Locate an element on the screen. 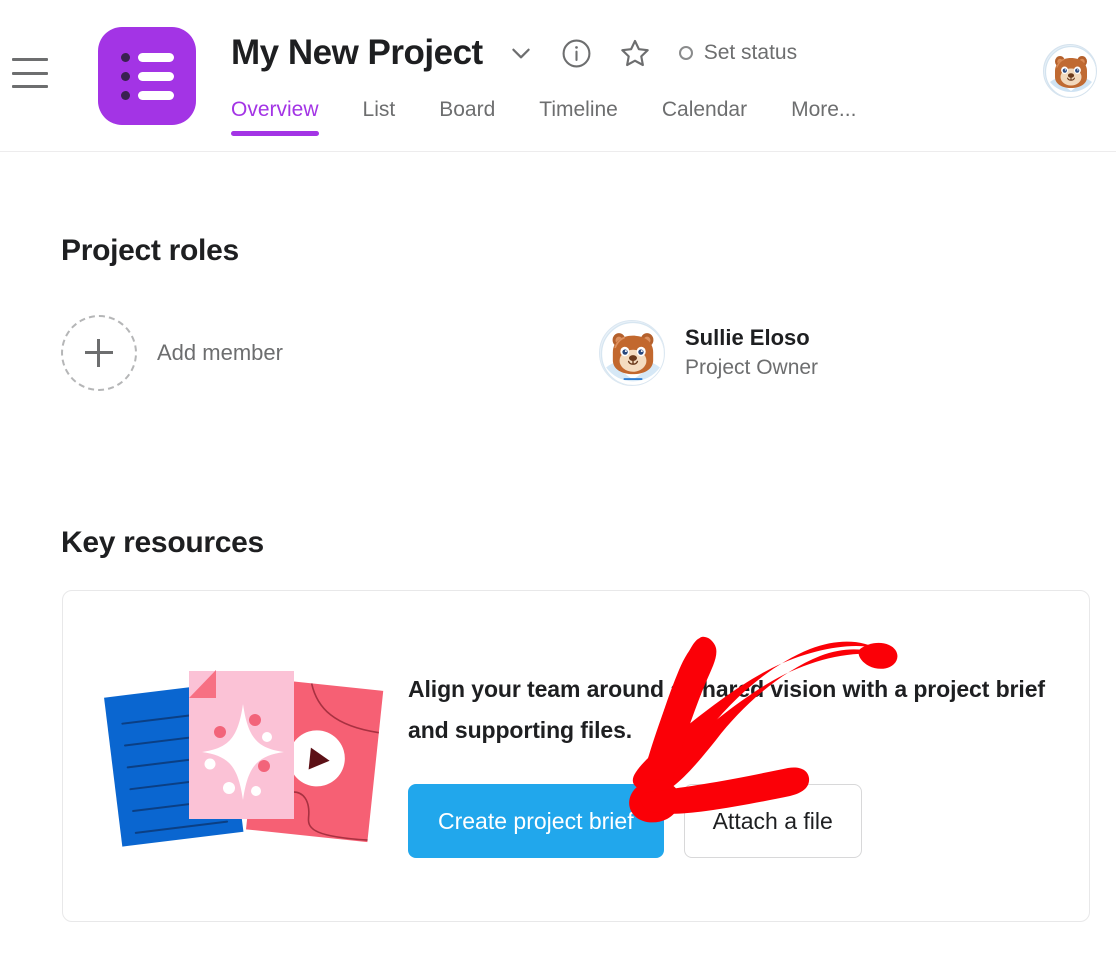  add-member-label: Add member is located at coordinates (220, 352).